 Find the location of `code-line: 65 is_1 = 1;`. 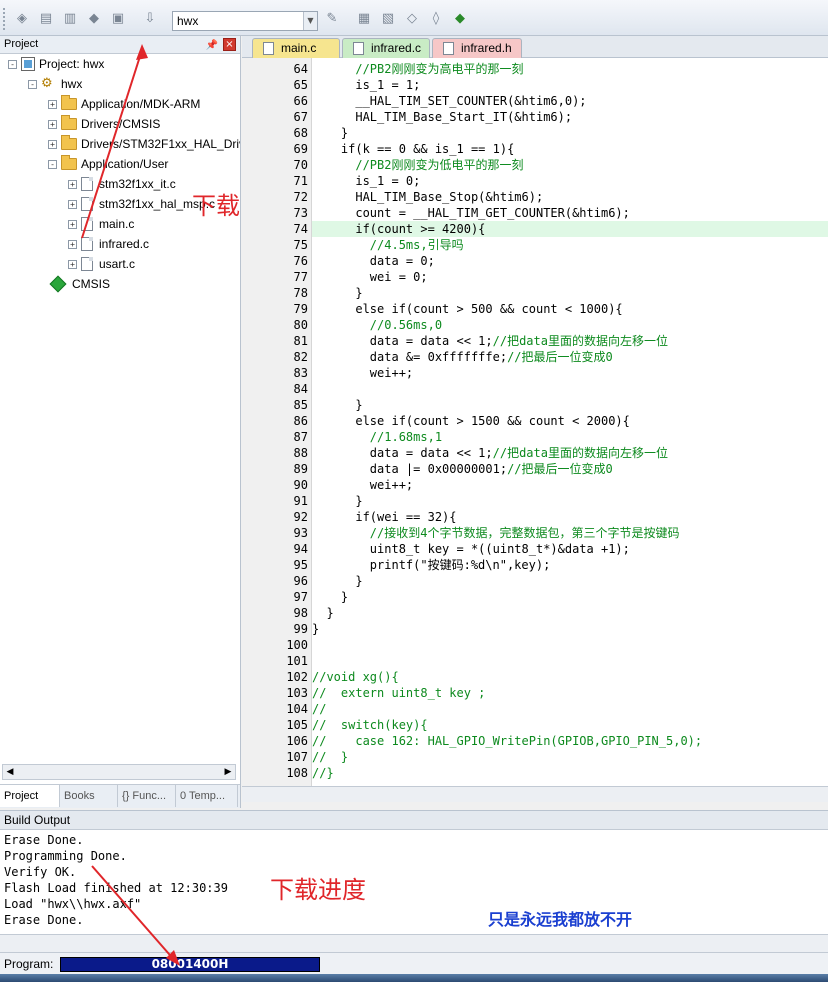

code-line: 65 is_1 = 1; is located at coordinates (561, 85).